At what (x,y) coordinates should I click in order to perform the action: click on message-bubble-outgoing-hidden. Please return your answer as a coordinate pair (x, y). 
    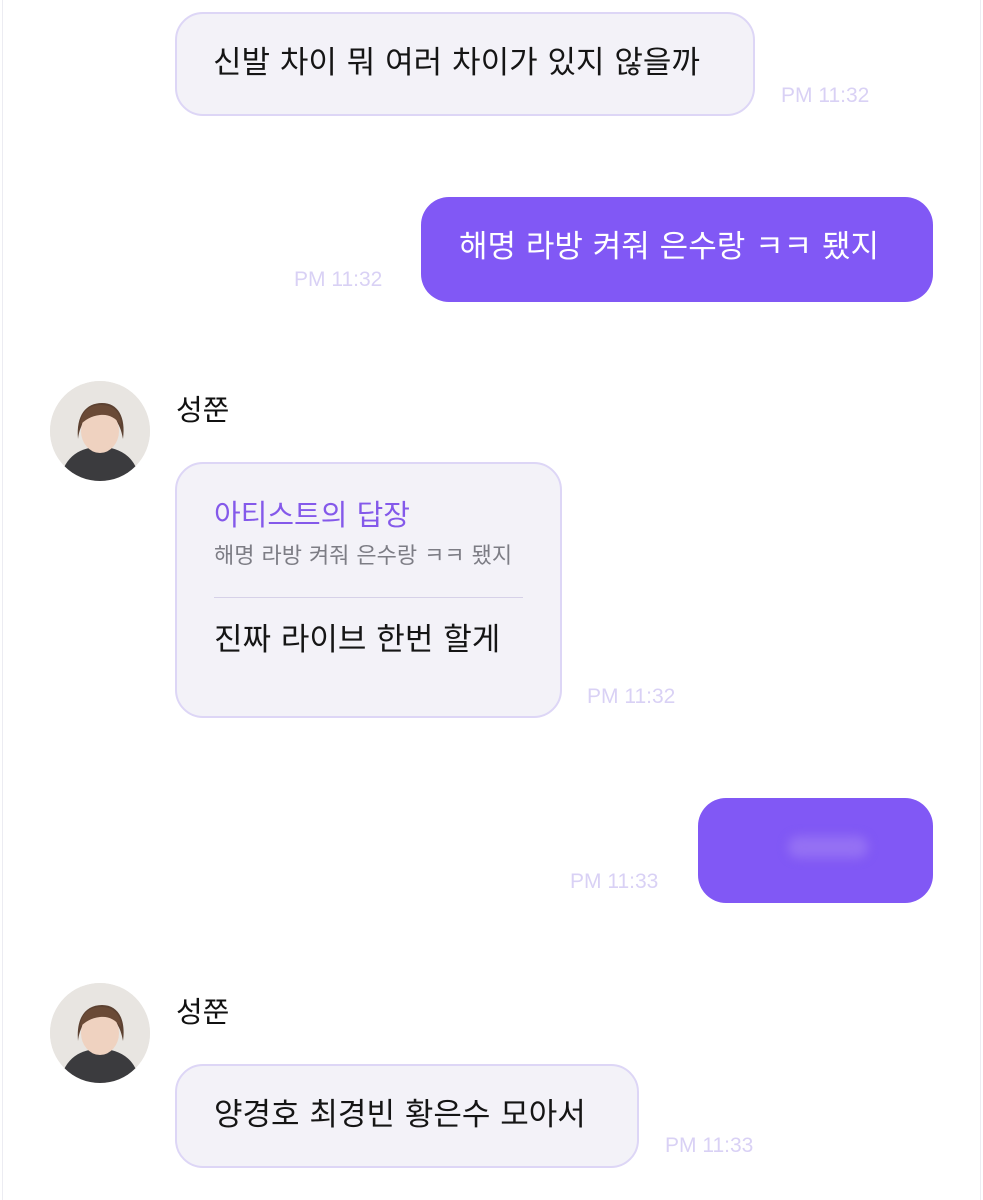
    Looking at the image, I should click on (815, 850).